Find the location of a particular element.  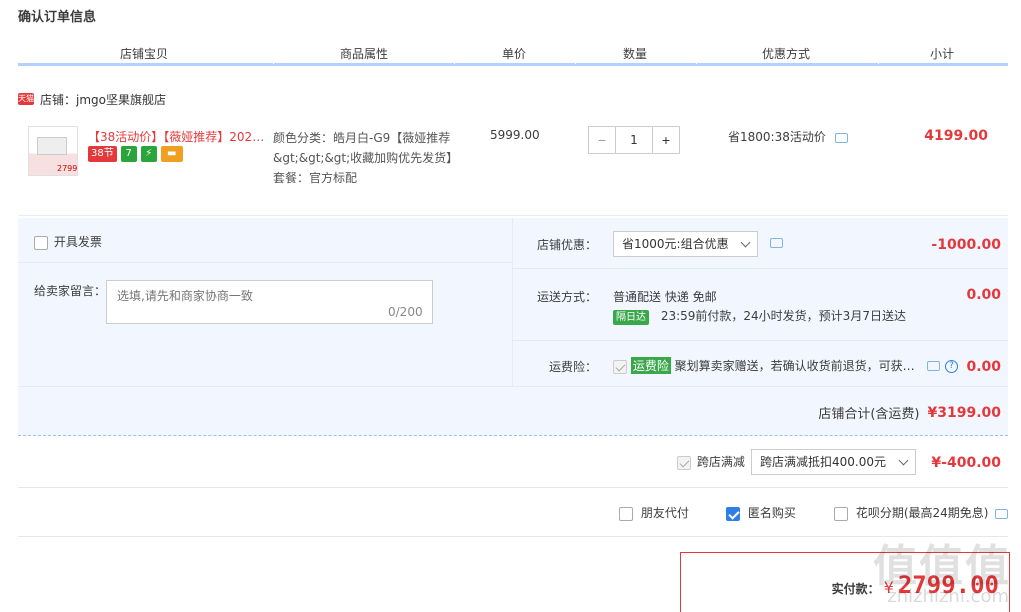

qty-plus-button: + is located at coordinates (666, 140).